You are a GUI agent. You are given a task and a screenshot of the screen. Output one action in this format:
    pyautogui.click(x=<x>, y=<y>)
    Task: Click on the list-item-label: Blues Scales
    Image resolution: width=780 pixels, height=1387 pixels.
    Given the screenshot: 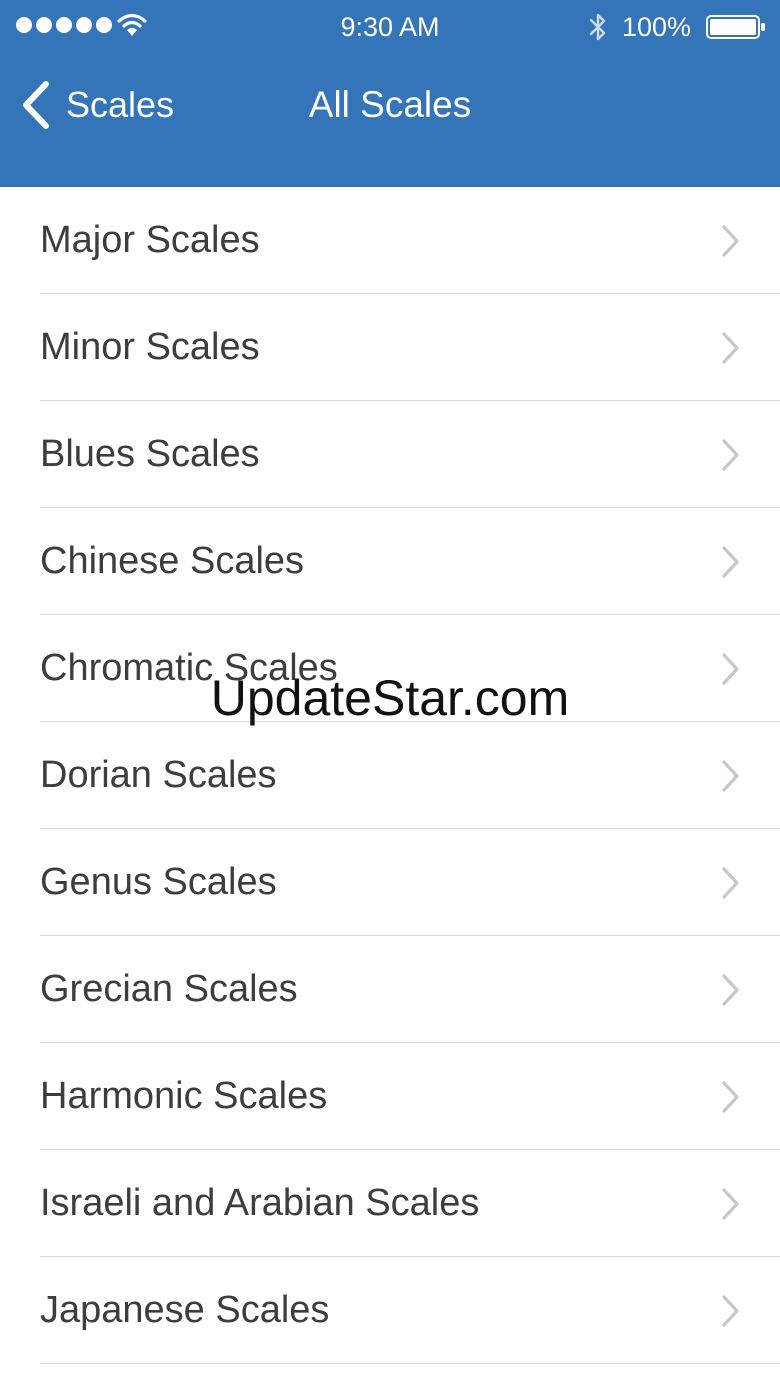 What is the action you would take?
    pyautogui.click(x=150, y=454)
    